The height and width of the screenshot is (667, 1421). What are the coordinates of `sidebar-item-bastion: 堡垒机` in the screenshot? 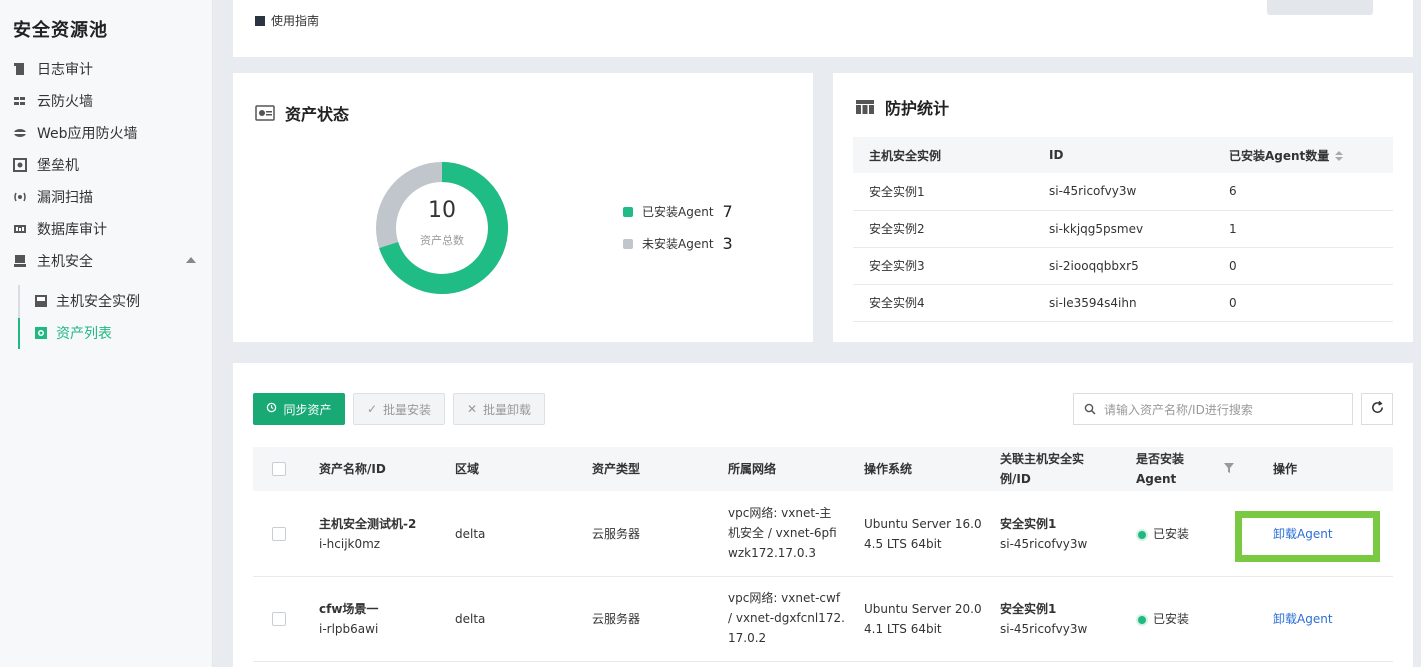 It's located at (46, 165).